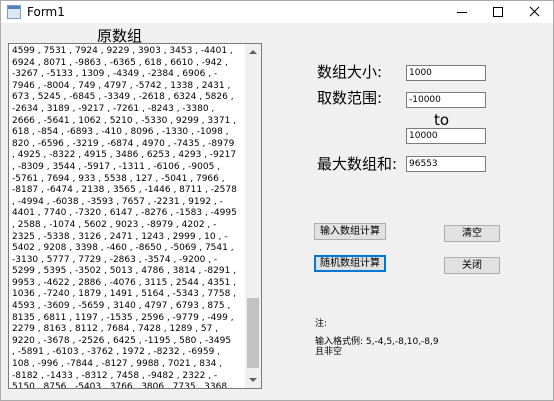 Image resolution: width=554 pixels, height=401 pixels. What do you see at coordinates (472, 265) in the screenshot?
I see `close-button: 关闭` at bounding box center [472, 265].